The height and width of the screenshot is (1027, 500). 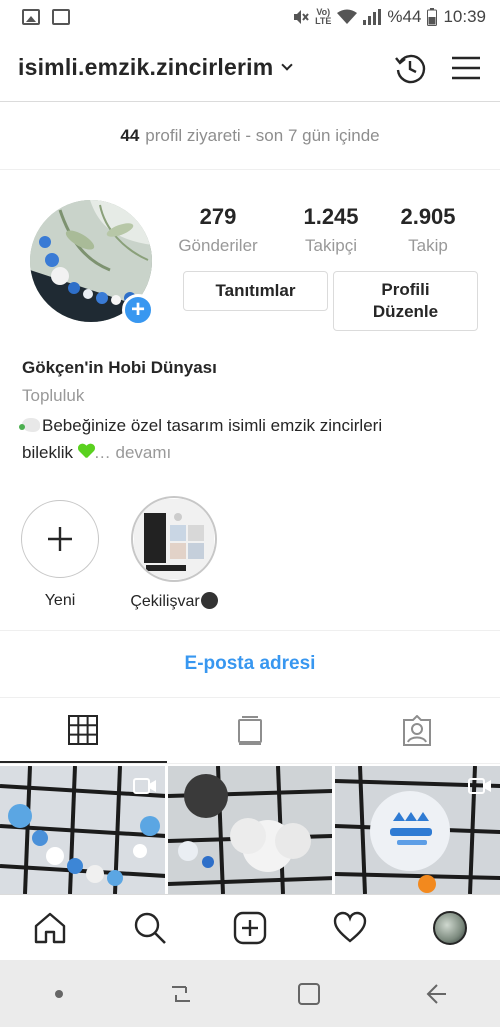 I want to click on bio-more-link: … devamı, so click(x=132, y=452).